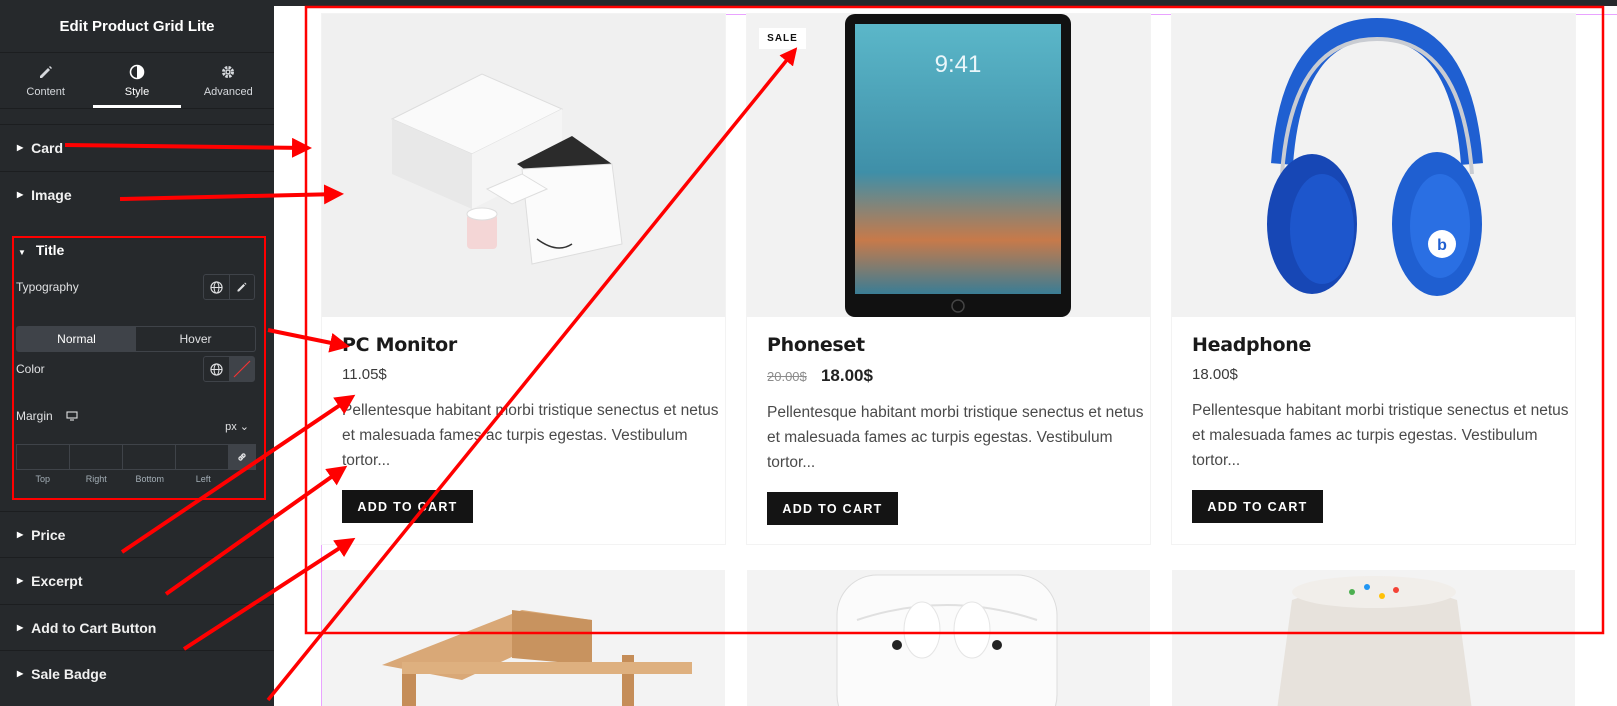 The height and width of the screenshot is (706, 1617). I want to click on tab-content-label: Content, so click(45, 91).